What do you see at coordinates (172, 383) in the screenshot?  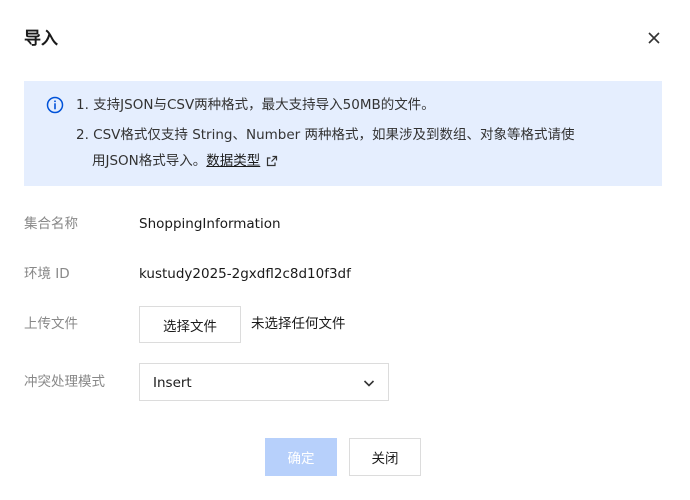 I see `conflict-mode-value: Insert` at bounding box center [172, 383].